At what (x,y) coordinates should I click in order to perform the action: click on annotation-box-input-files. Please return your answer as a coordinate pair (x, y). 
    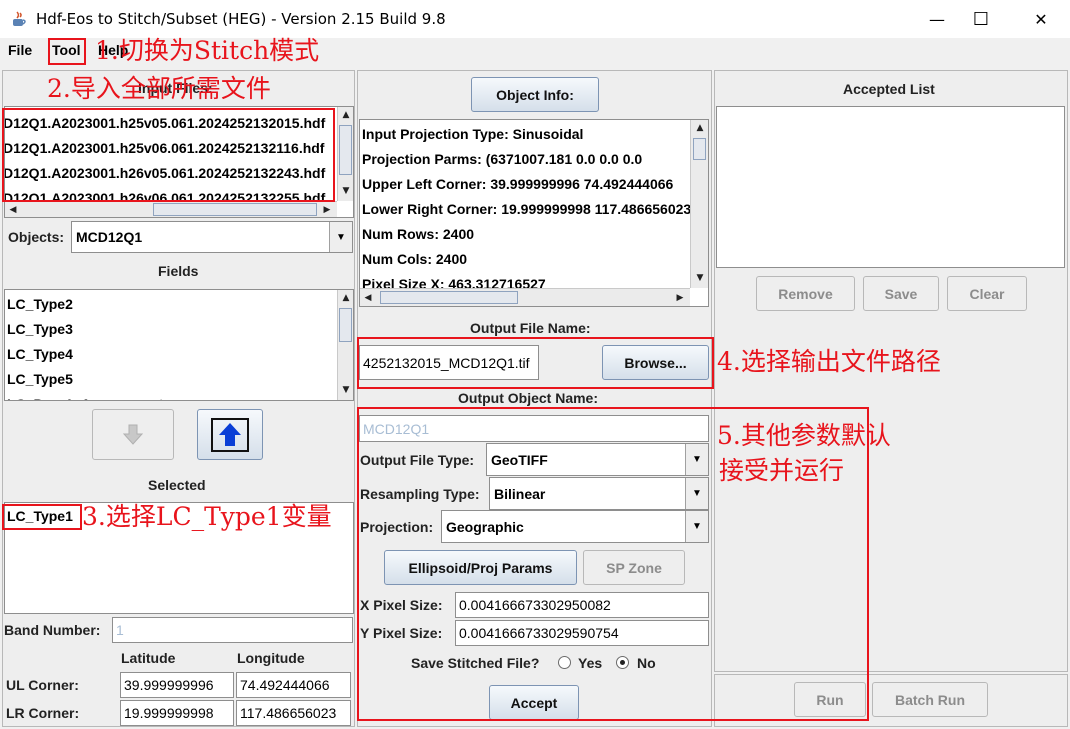
    Looking at the image, I should click on (168, 155).